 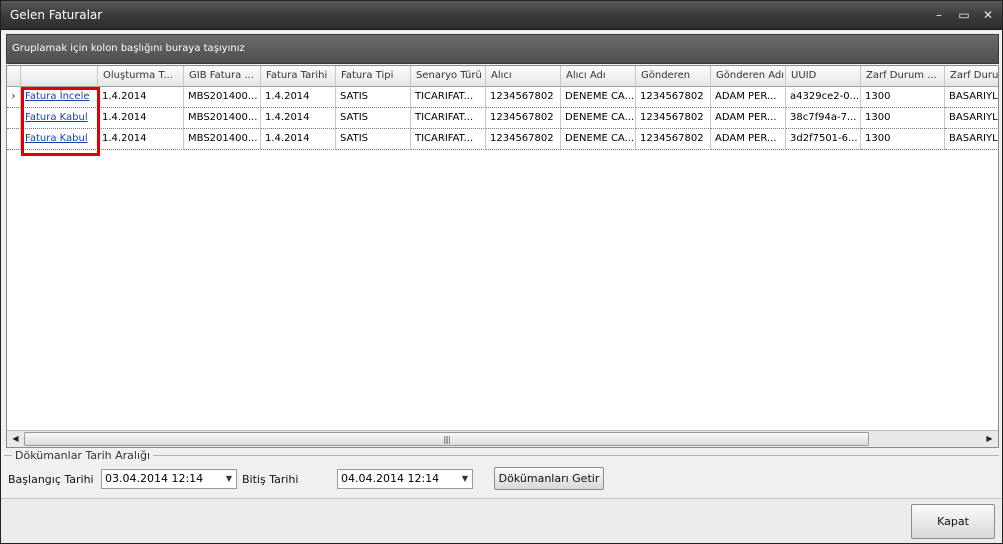 I want to click on column-header: Senaryo Türü, so click(x=448, y=76).